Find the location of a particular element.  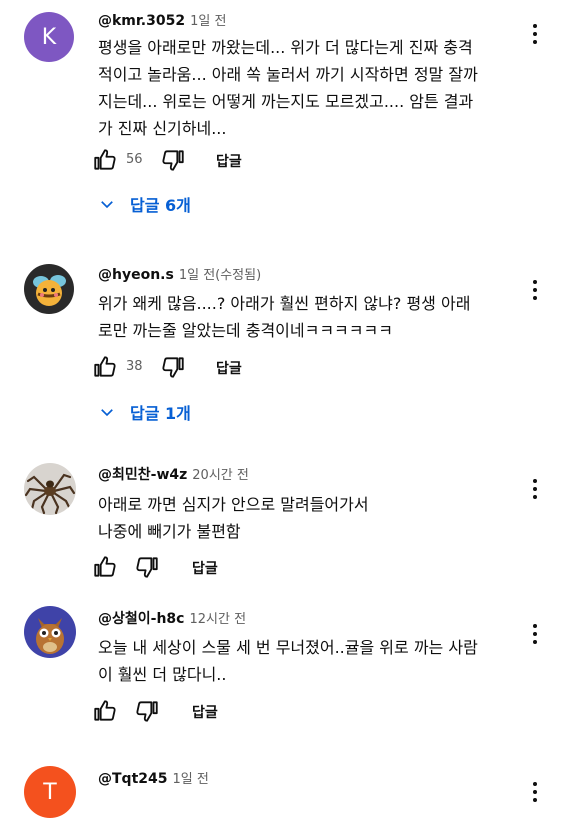

comment-thread: T @Tqt245 1일 전 is located at coordinates (290, 789).